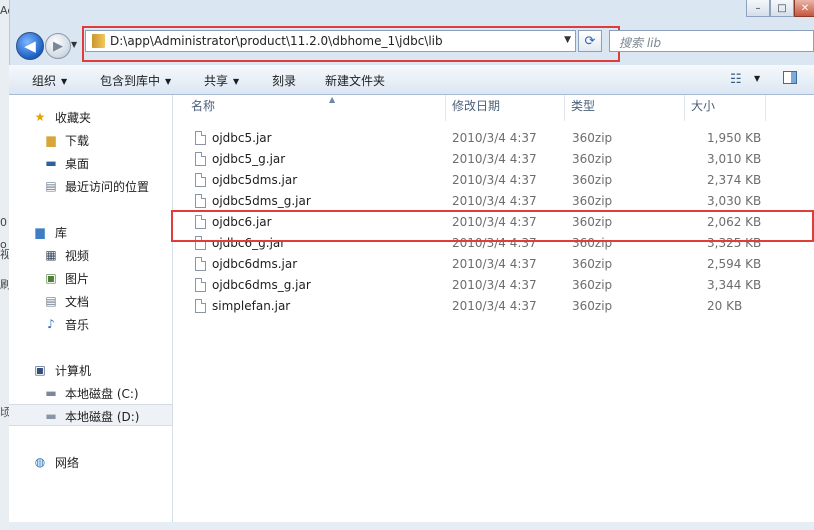  Describe the element at coordinates (640, 43) in the screenshot. I see `search-placeholder: 搜索 lib` at that location.